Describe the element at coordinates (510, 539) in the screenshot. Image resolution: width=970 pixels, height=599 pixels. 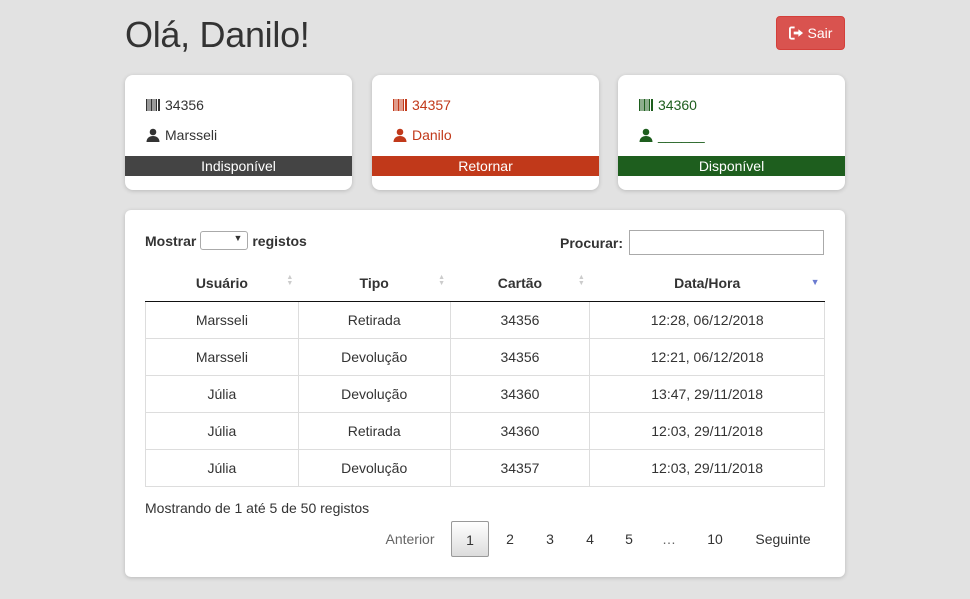
I see `pagination-page: 2` at that location.